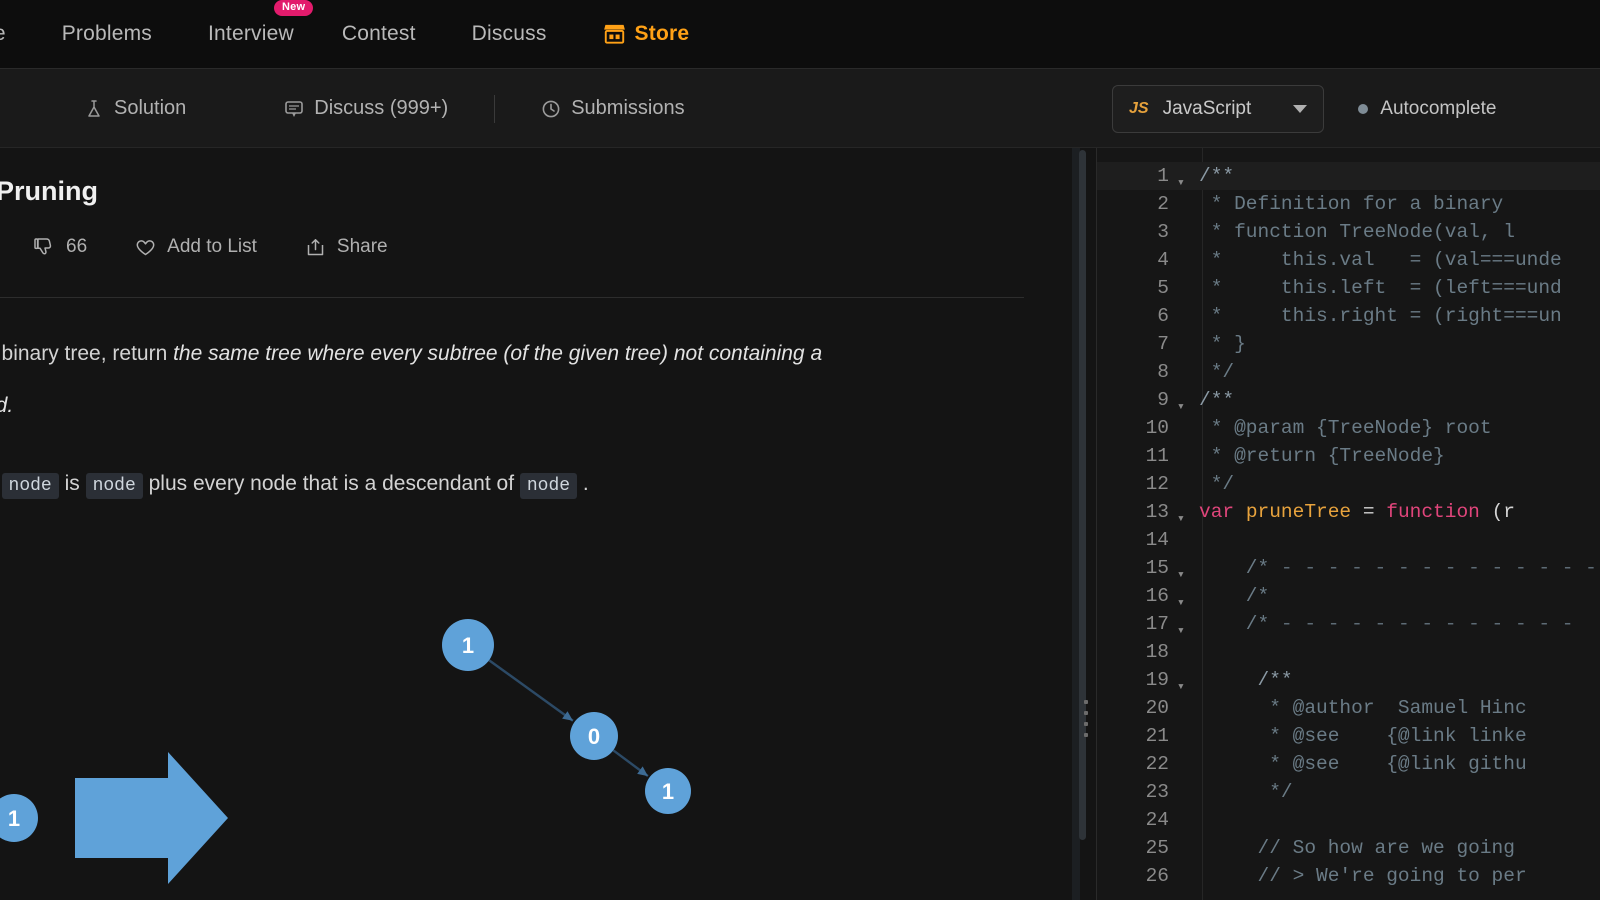 The width and height of the screenshot is (1600, 900). I want to click on tab-discuss: Discuss (999+), so click(366, 108).